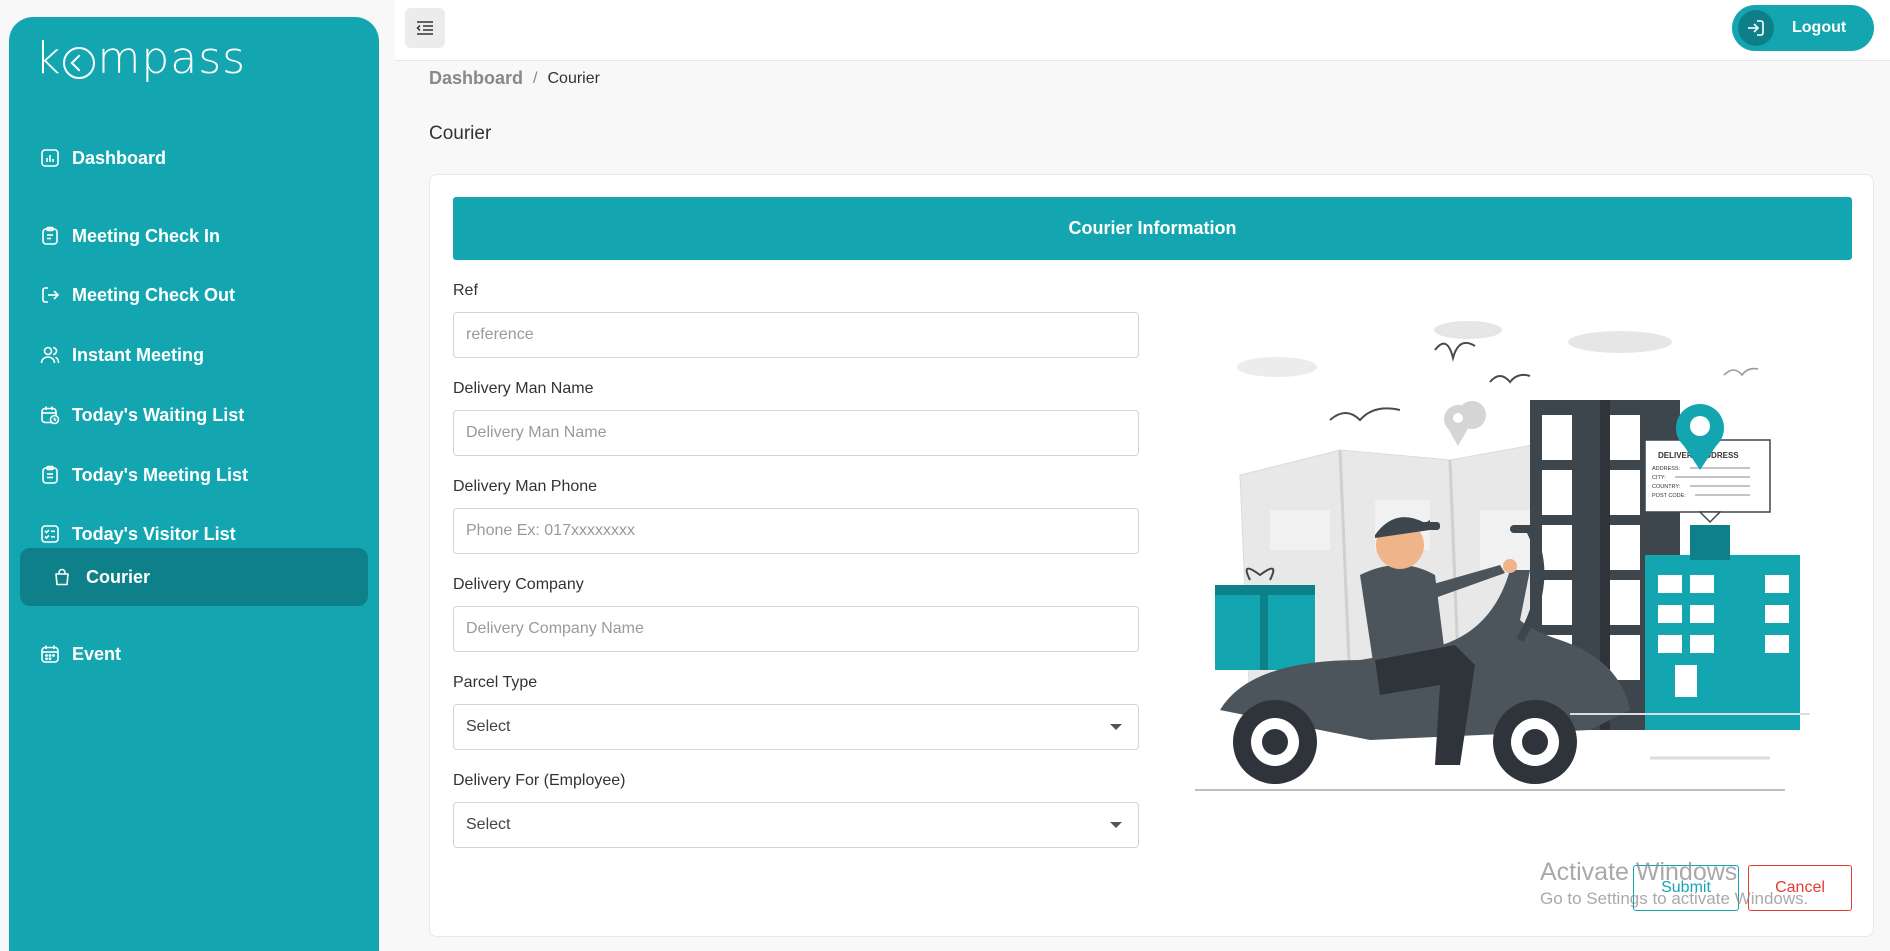 This screenshot has width=1890, height=951. I want to click on sidebar-item-todays-waiting-list: Today's Waiting List, so click(194, 415).